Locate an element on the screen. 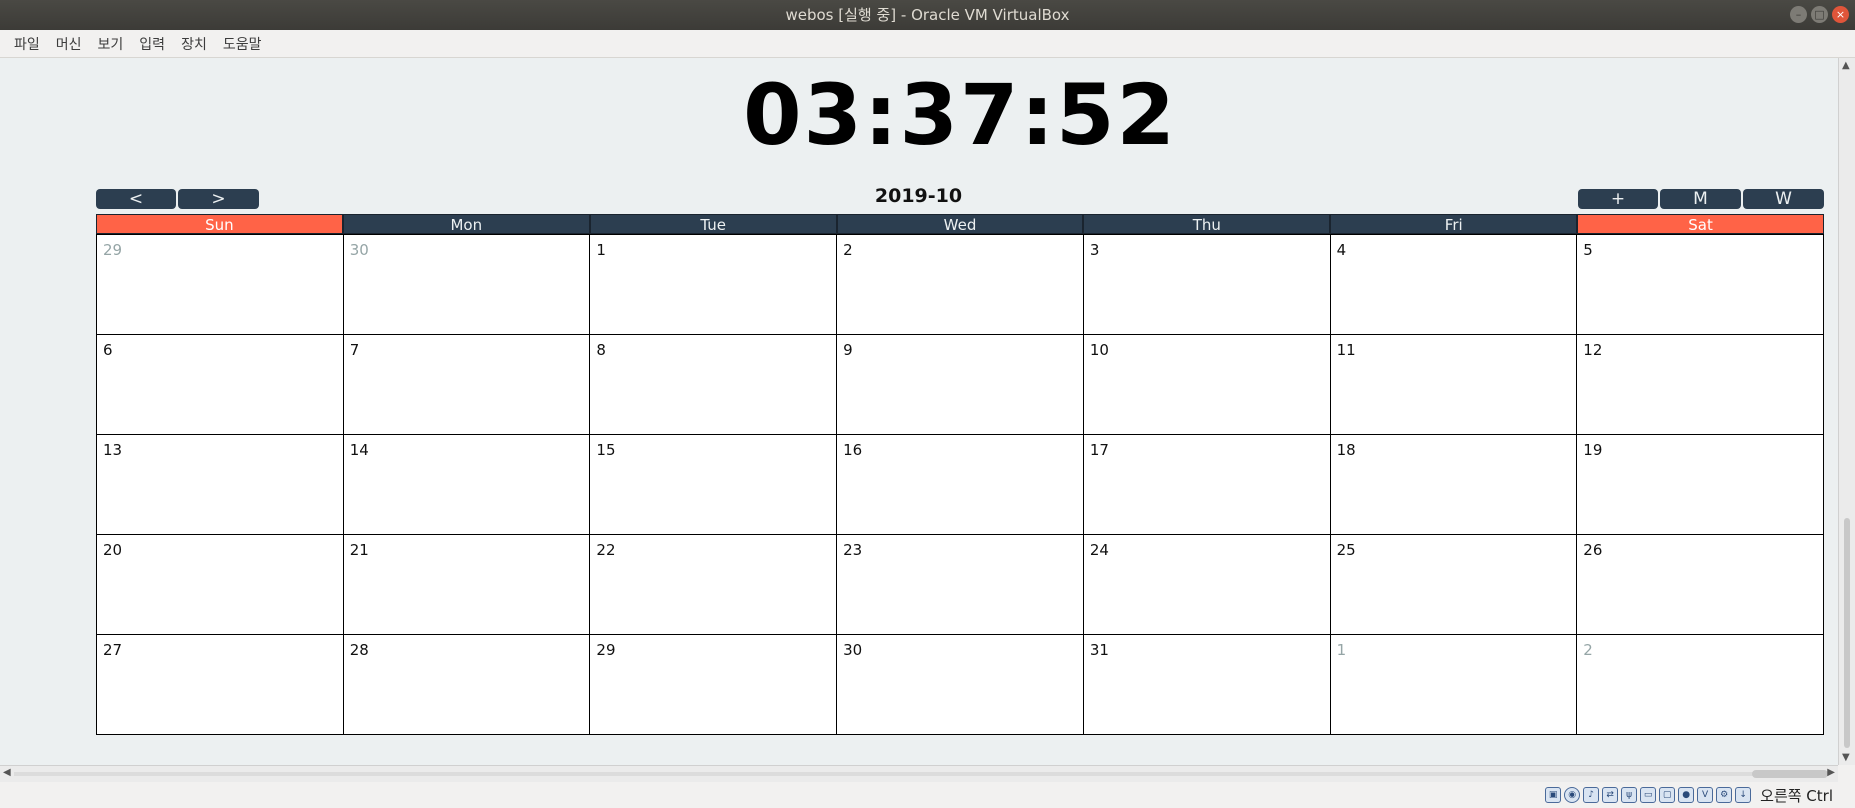  weekday-header-row: Sun Mon Tue Wed Thu Fri Sat is located at coordinates (960, 224).